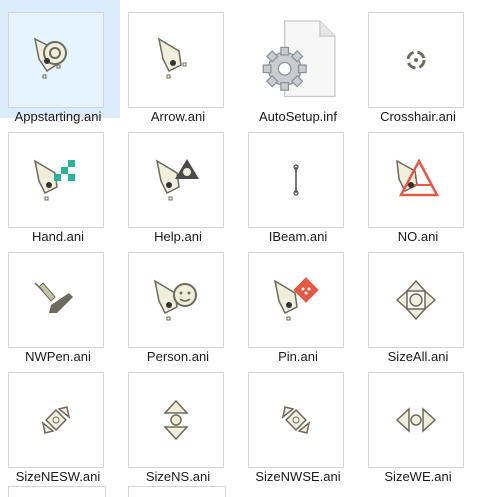  Describe the element at coordinates (176, 60) in the screenshot. I see `arrow-cursor-icon` at that location.